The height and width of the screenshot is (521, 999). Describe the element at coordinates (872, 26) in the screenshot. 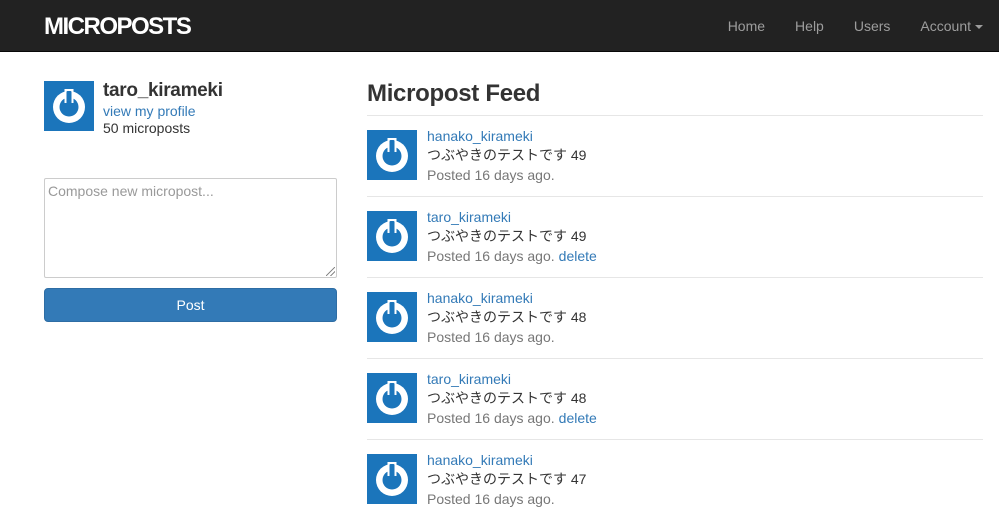

I see `nav-users: Users` at that location.